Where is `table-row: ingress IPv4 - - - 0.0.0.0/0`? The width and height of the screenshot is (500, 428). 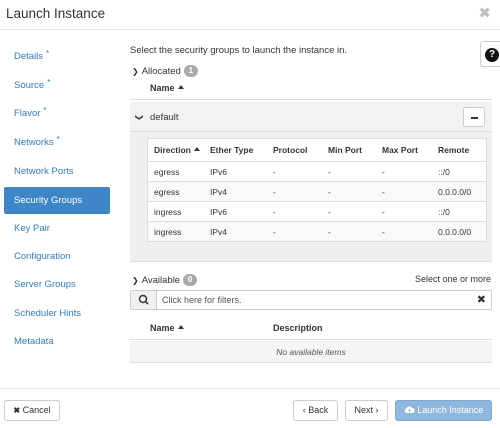 table-row: ingress IPv4 - - - 0.0.0.0/0 is located at coordinates (317, 231).